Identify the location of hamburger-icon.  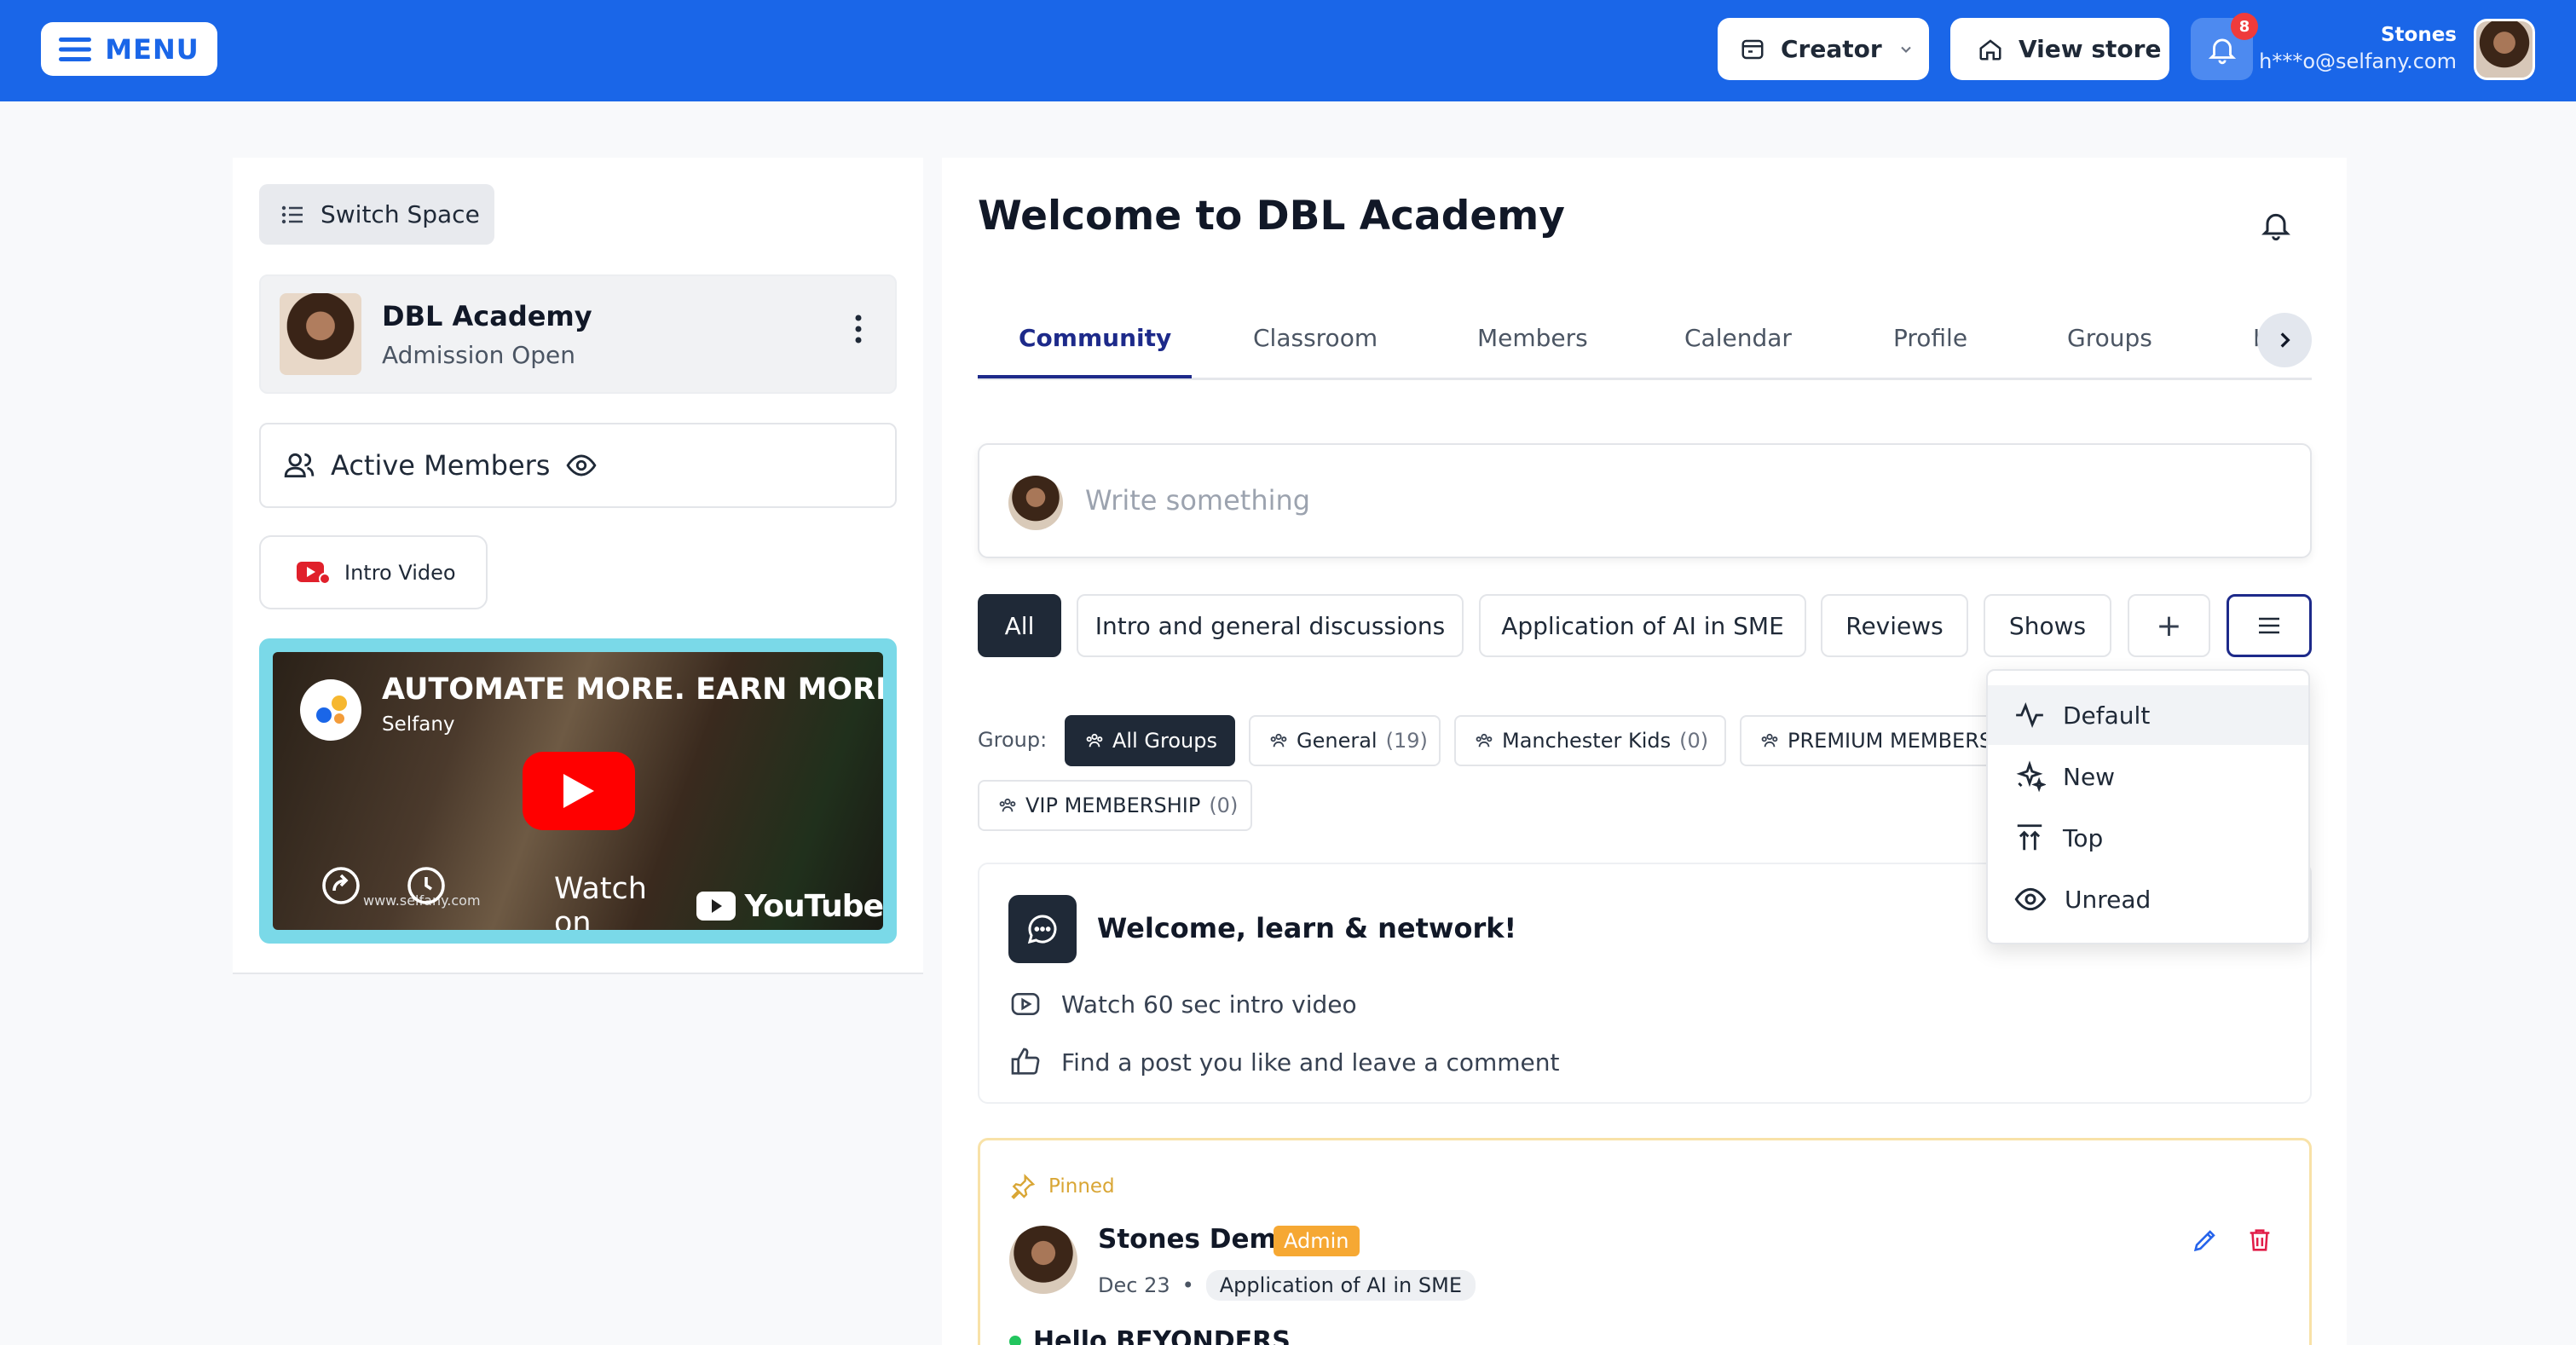
(75, 49).